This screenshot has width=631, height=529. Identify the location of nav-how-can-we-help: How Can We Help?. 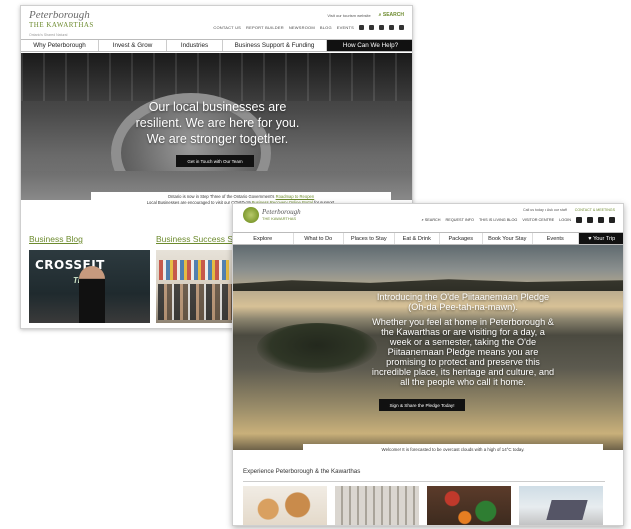
(369, 45).